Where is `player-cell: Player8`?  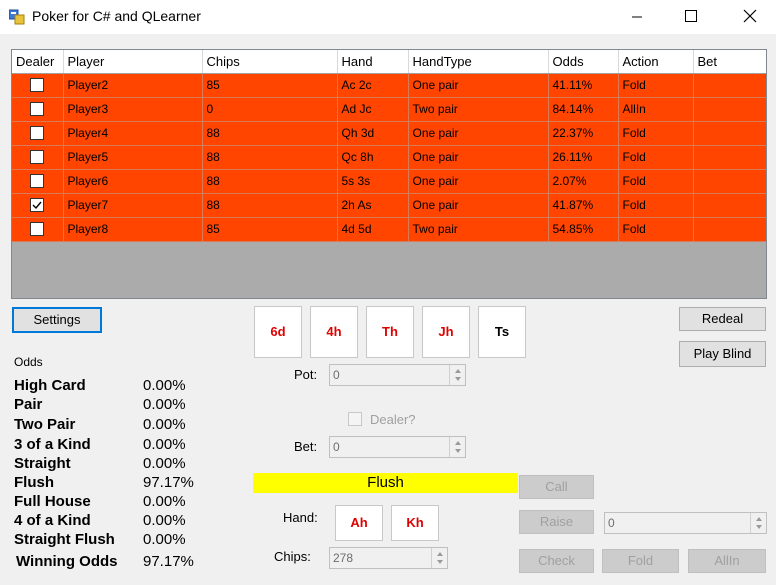 player-cell: Player8 is located at coordinates (133, 229).